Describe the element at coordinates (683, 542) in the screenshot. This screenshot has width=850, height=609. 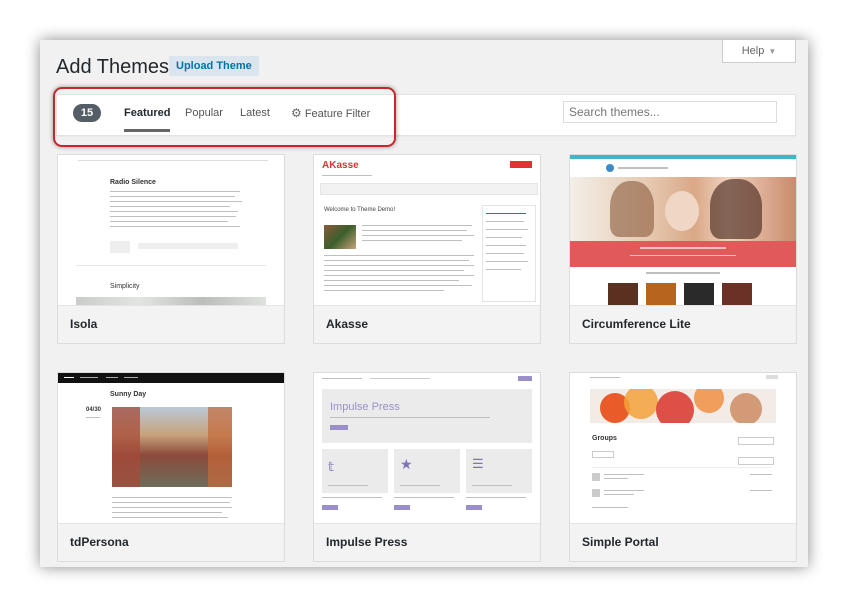
I see `theme-name-bar: Simple Portal` at that location.